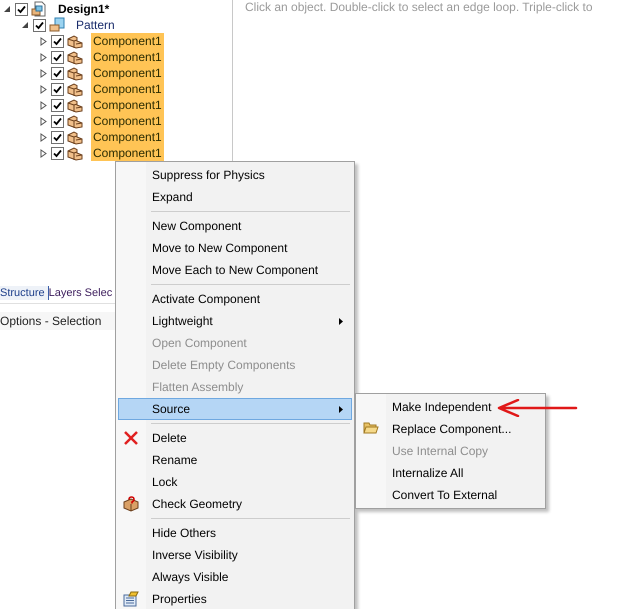  I want to click on box-question-icon, so click(131, 504).